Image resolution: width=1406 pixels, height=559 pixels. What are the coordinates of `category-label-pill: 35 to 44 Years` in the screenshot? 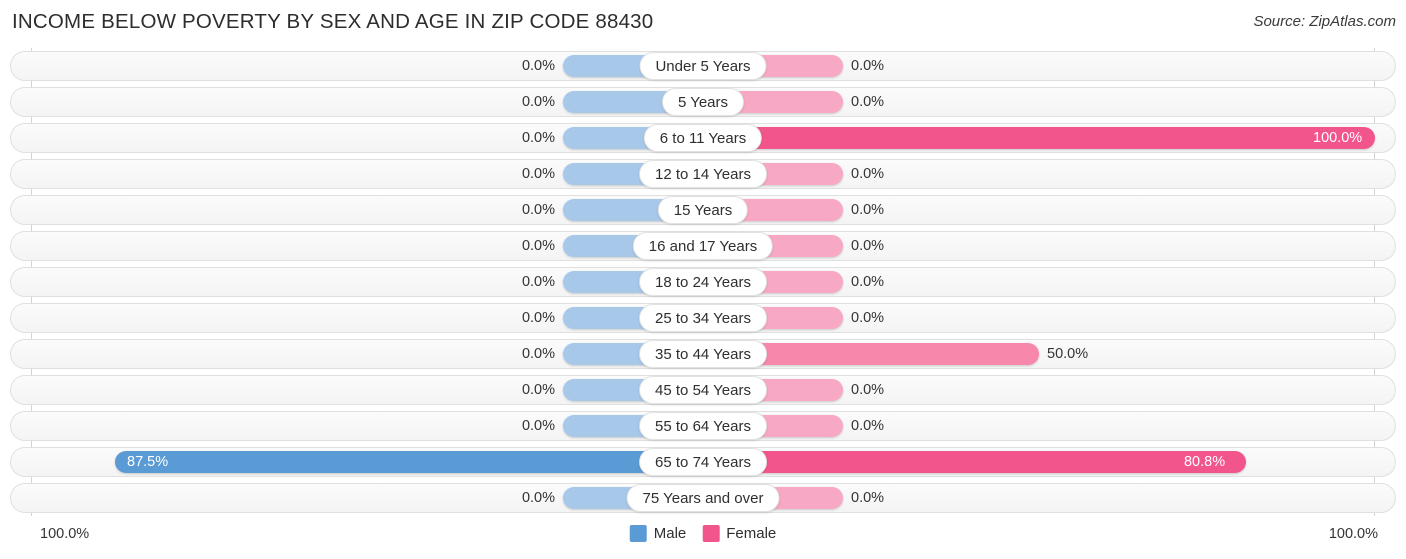 It's located at (703, 354).